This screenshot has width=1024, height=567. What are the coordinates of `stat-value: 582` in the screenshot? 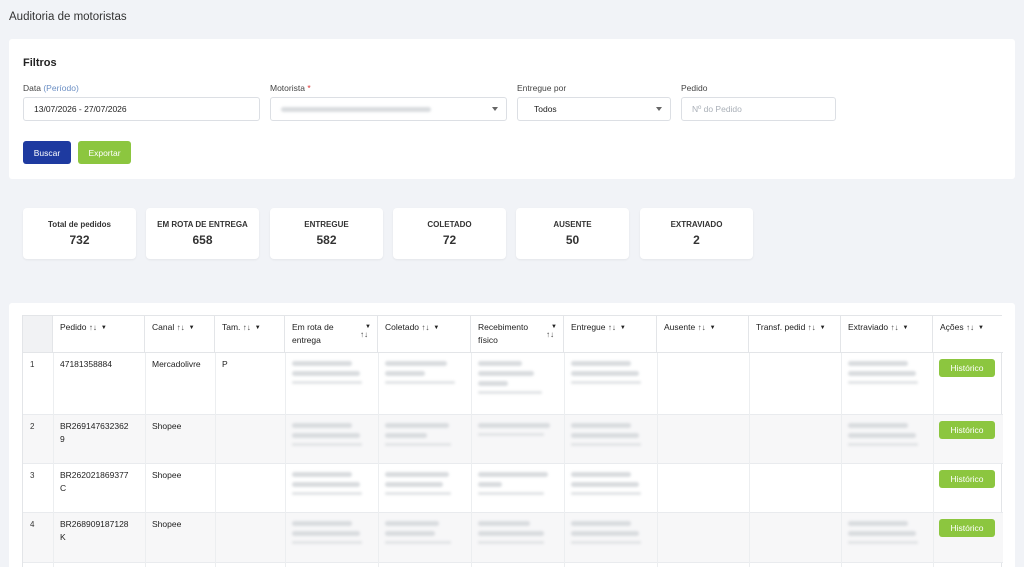 It's located at (326, 240).